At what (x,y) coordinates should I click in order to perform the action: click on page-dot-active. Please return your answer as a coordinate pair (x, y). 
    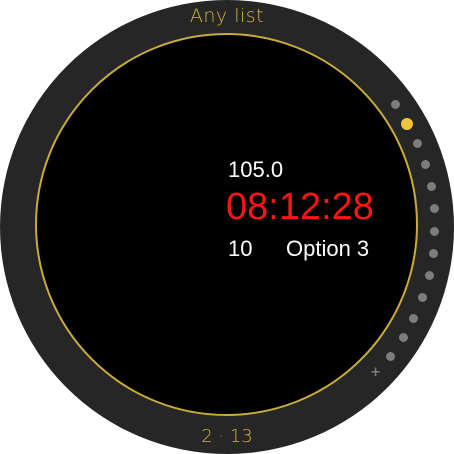
    Looking at the image, I should click on (407, 123).